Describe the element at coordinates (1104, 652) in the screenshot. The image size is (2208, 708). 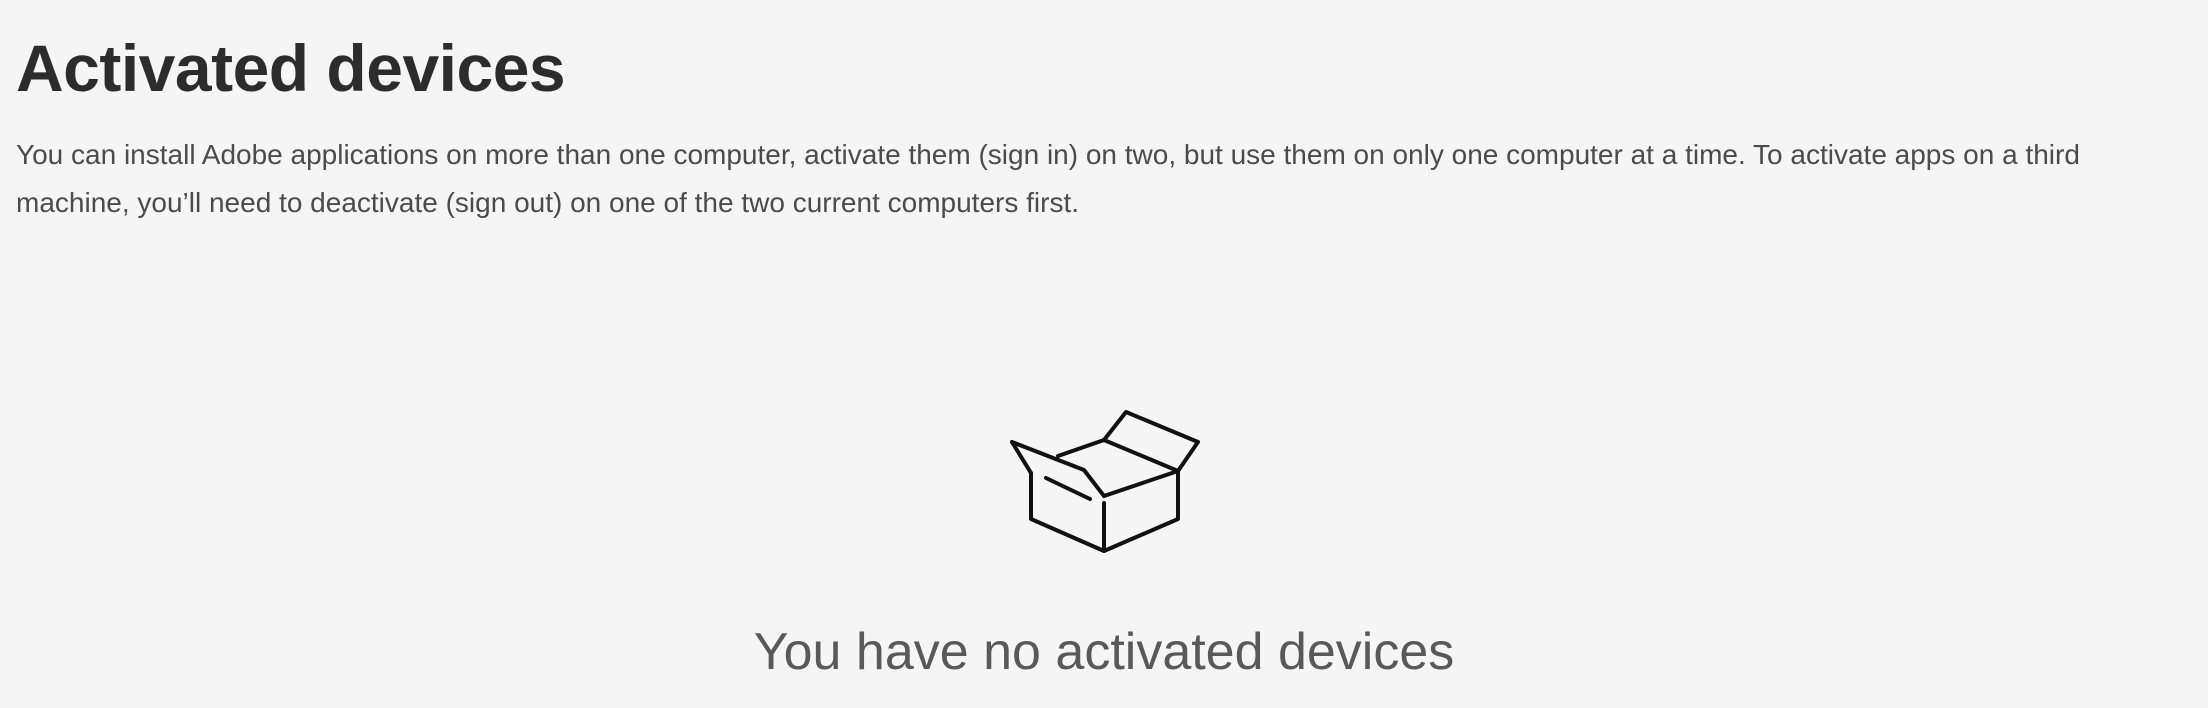
I see `empty-state-message: You have no activated devices` at that location.